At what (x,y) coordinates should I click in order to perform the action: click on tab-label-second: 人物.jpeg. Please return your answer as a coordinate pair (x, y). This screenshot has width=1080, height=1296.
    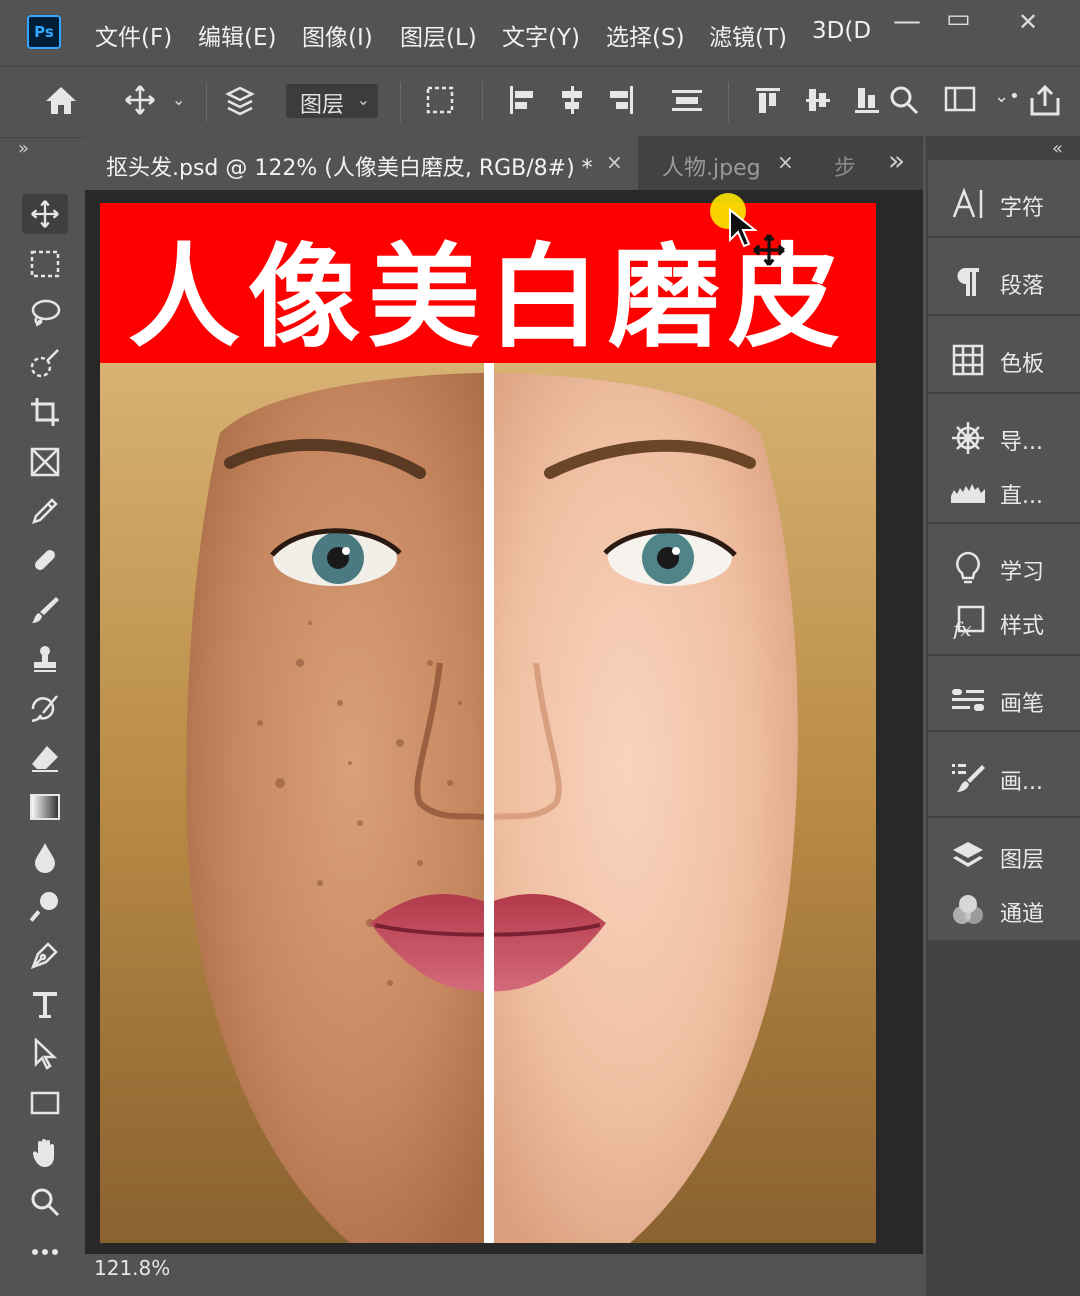
    Looking at the image, I should click on (711, 166).